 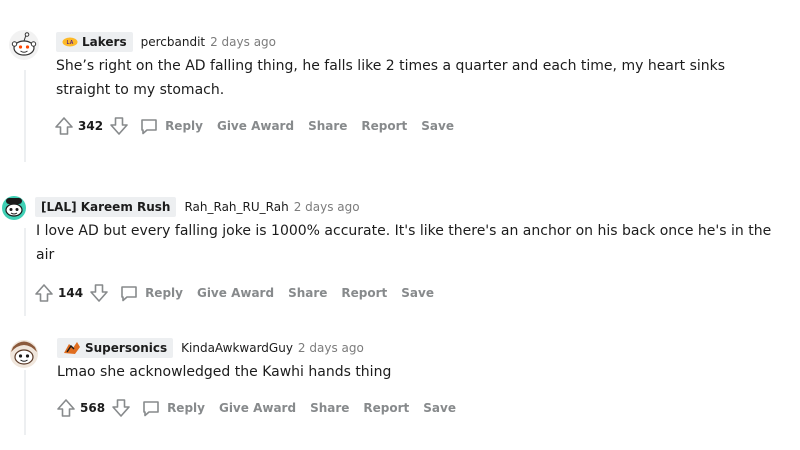 I want to click on comment-header: LA Lakers percbandit 2 days ago, so click(x=166, y=42).